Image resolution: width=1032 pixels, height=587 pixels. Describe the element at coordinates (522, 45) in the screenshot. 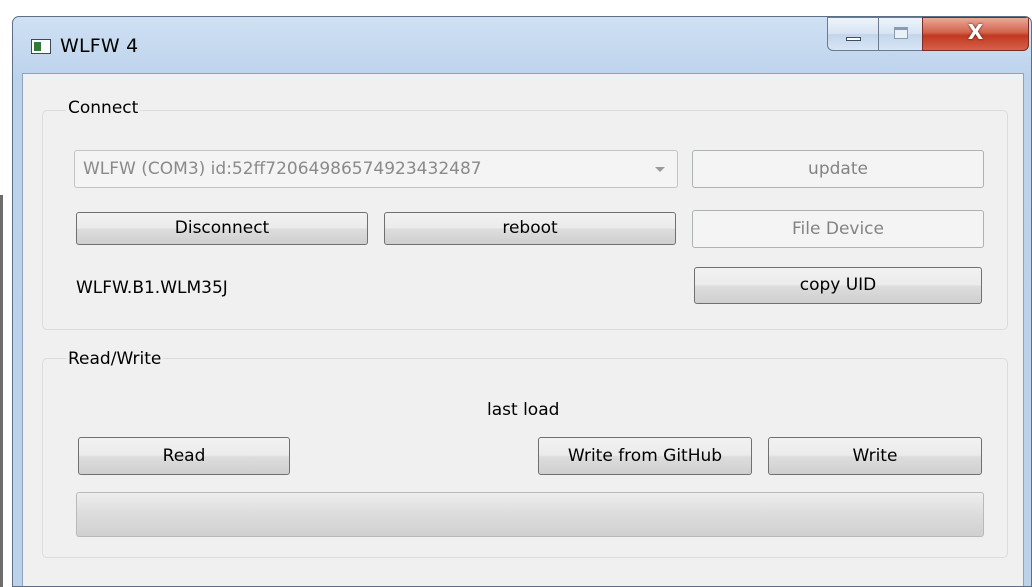

I see `title-bar: WLFW 4 X` at that location.